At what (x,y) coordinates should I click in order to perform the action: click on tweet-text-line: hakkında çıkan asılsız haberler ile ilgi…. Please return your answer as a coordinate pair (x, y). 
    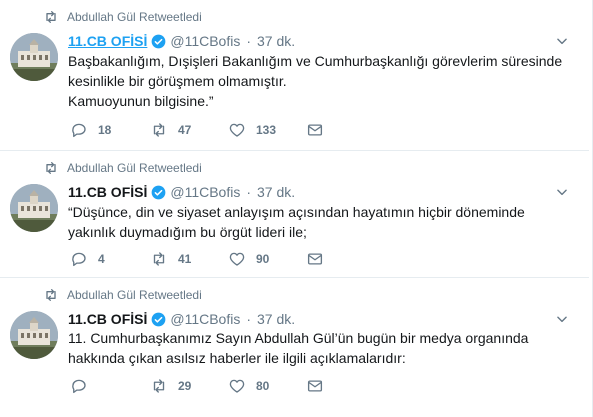
    Looking at the image, I should click on (237, 358).